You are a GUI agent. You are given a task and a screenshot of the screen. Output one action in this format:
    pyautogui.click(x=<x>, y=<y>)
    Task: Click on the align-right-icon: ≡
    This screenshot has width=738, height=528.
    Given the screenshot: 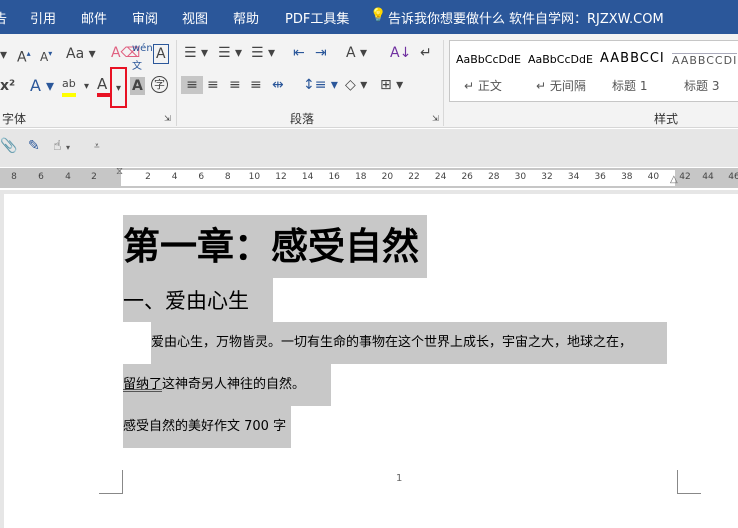 What is the action you would take?
    pyautogui.click(x=235, y=85)
    